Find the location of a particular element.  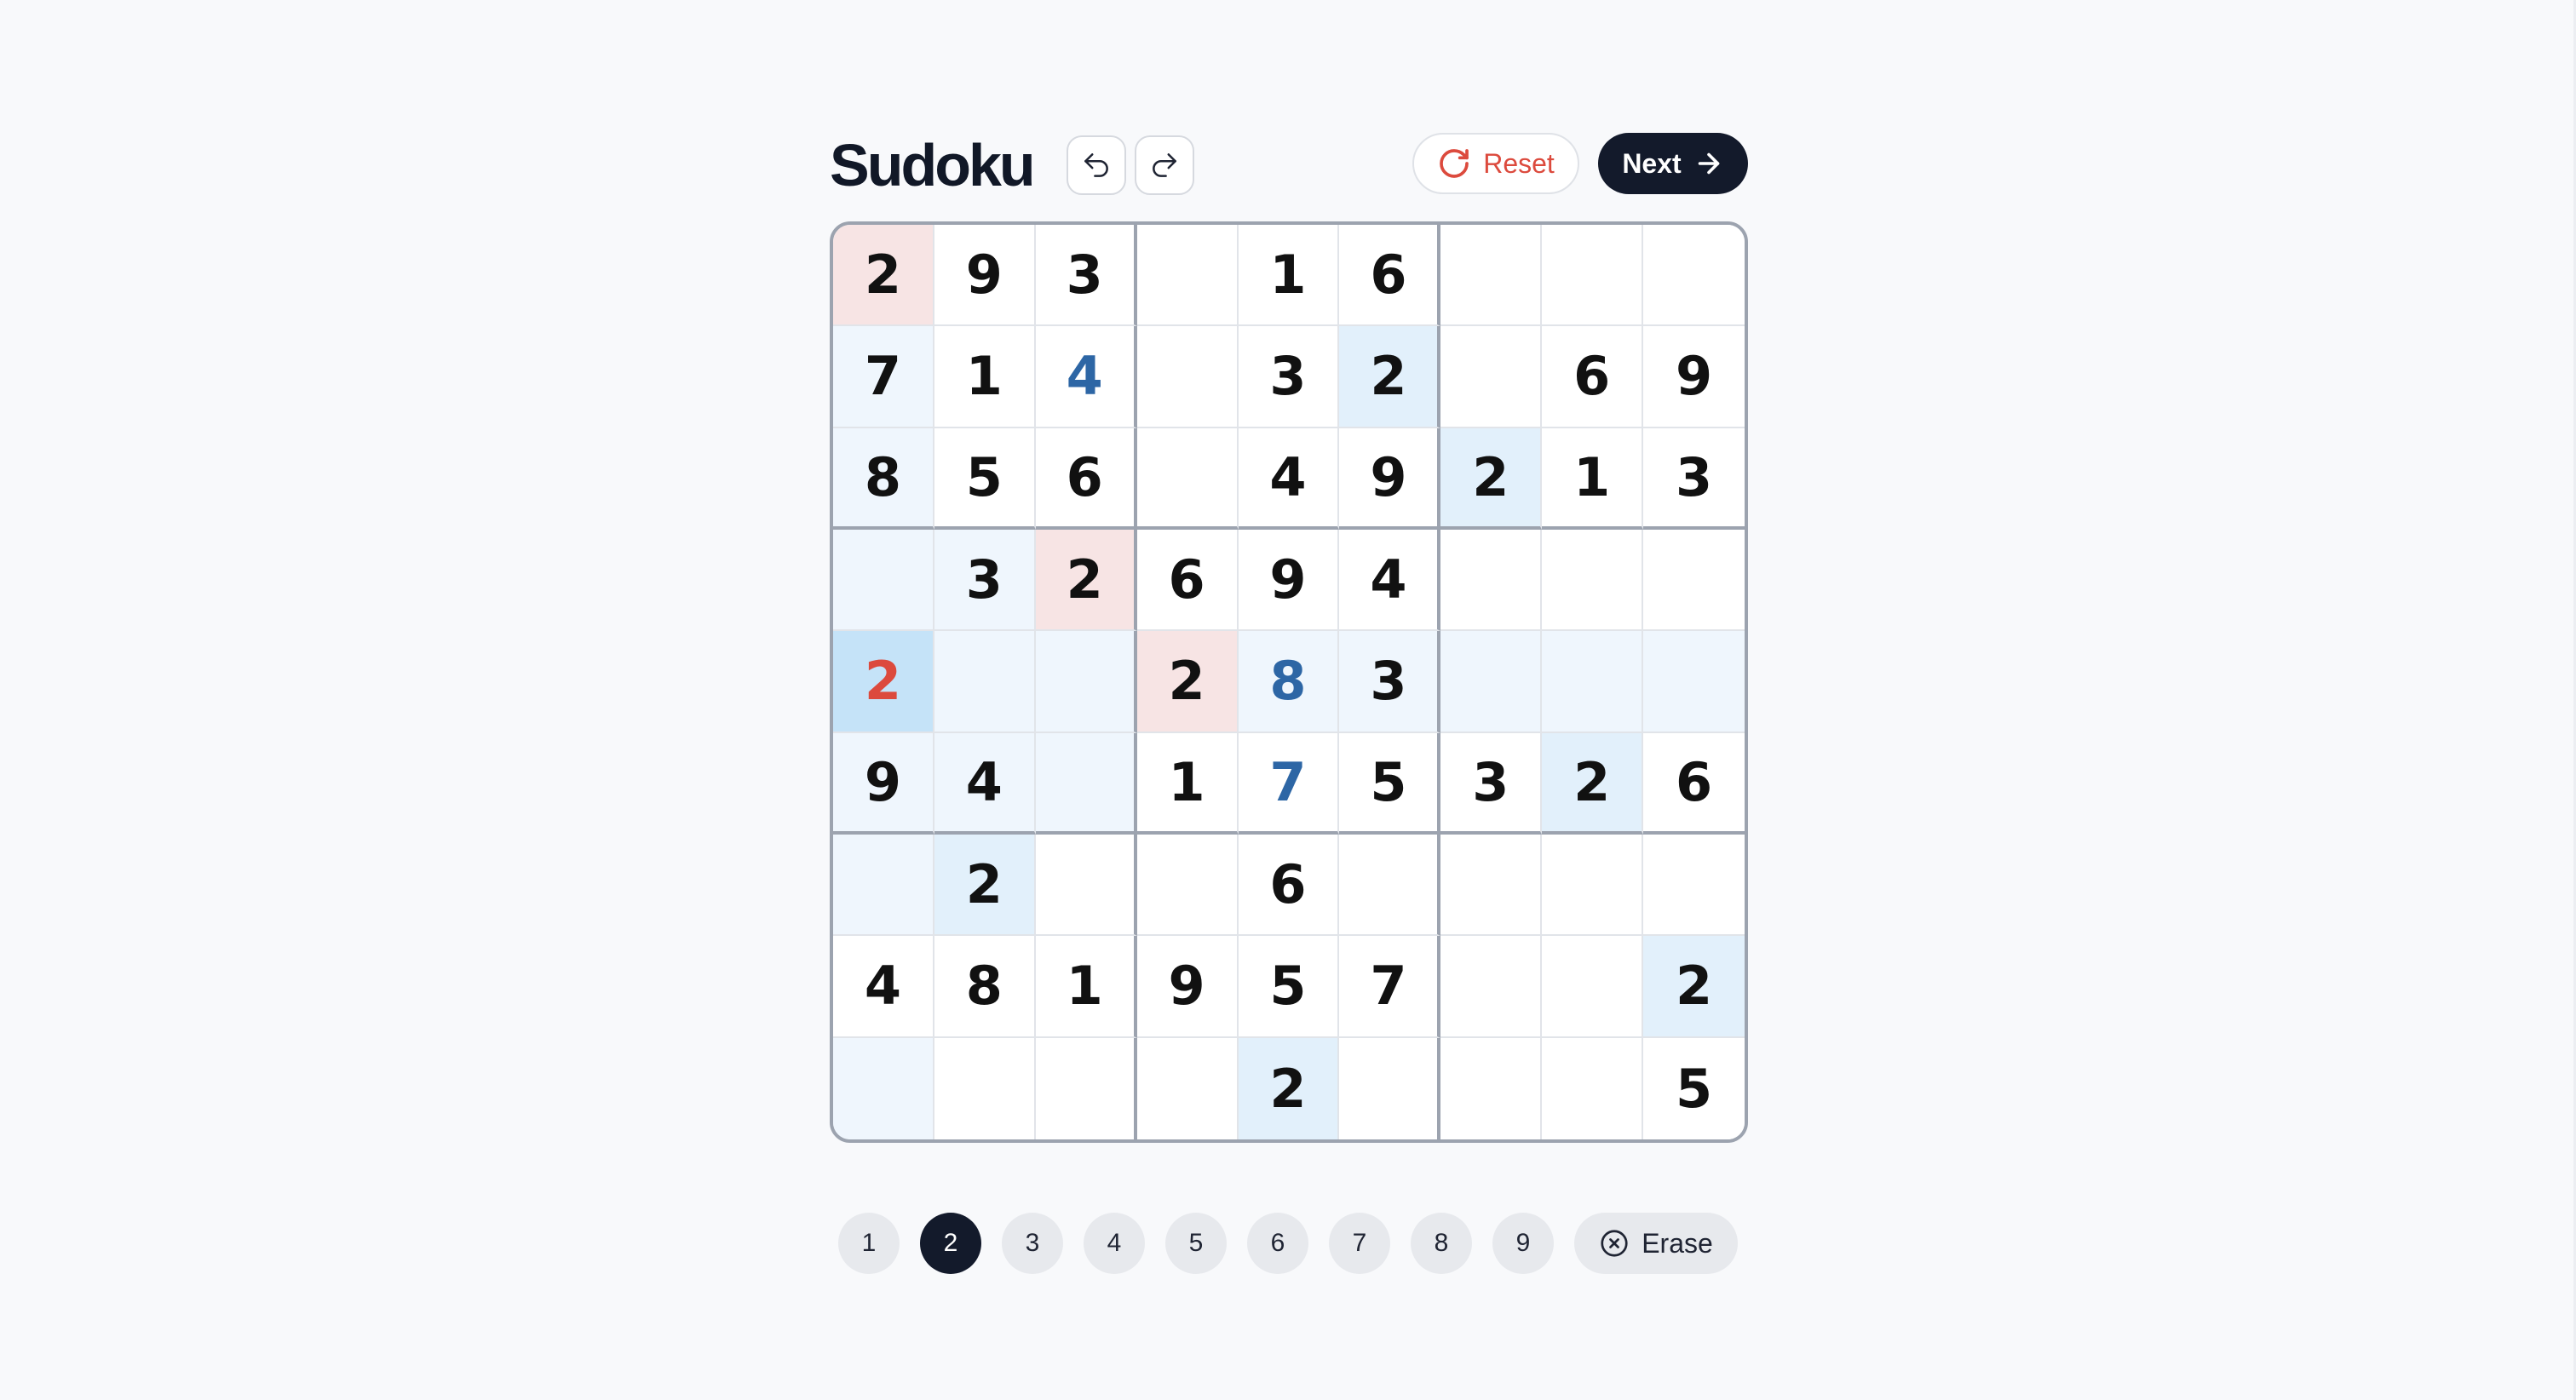

reset-button: Reset is located at coordinates (1495, 164).